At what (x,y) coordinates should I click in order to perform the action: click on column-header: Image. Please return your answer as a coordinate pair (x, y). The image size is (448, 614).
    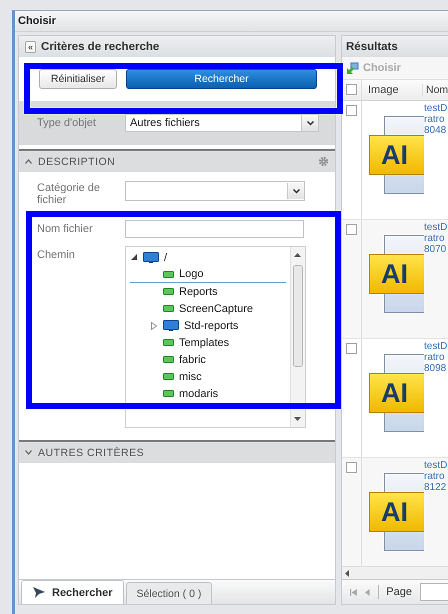
    Looking at the image, I should click on (392, 90).